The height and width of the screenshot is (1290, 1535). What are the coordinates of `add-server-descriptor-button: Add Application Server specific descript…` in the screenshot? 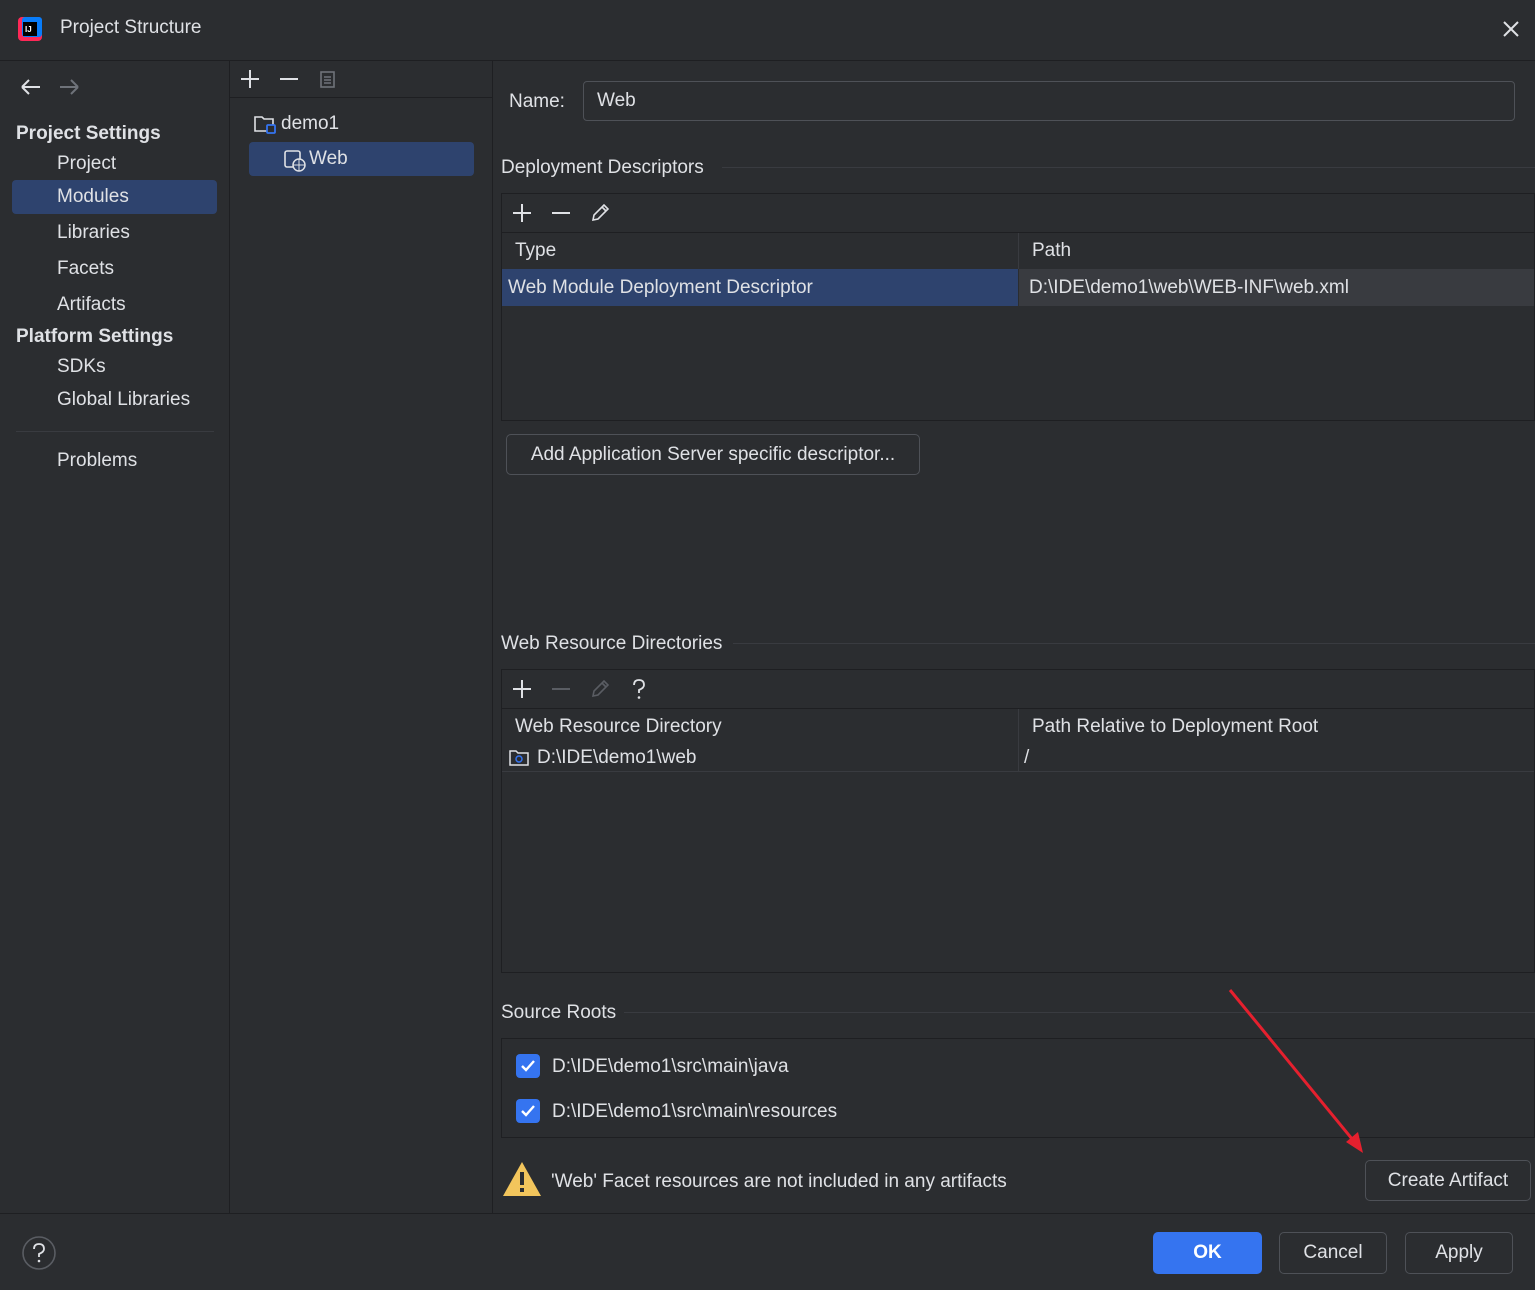 It's located at (713, 454).